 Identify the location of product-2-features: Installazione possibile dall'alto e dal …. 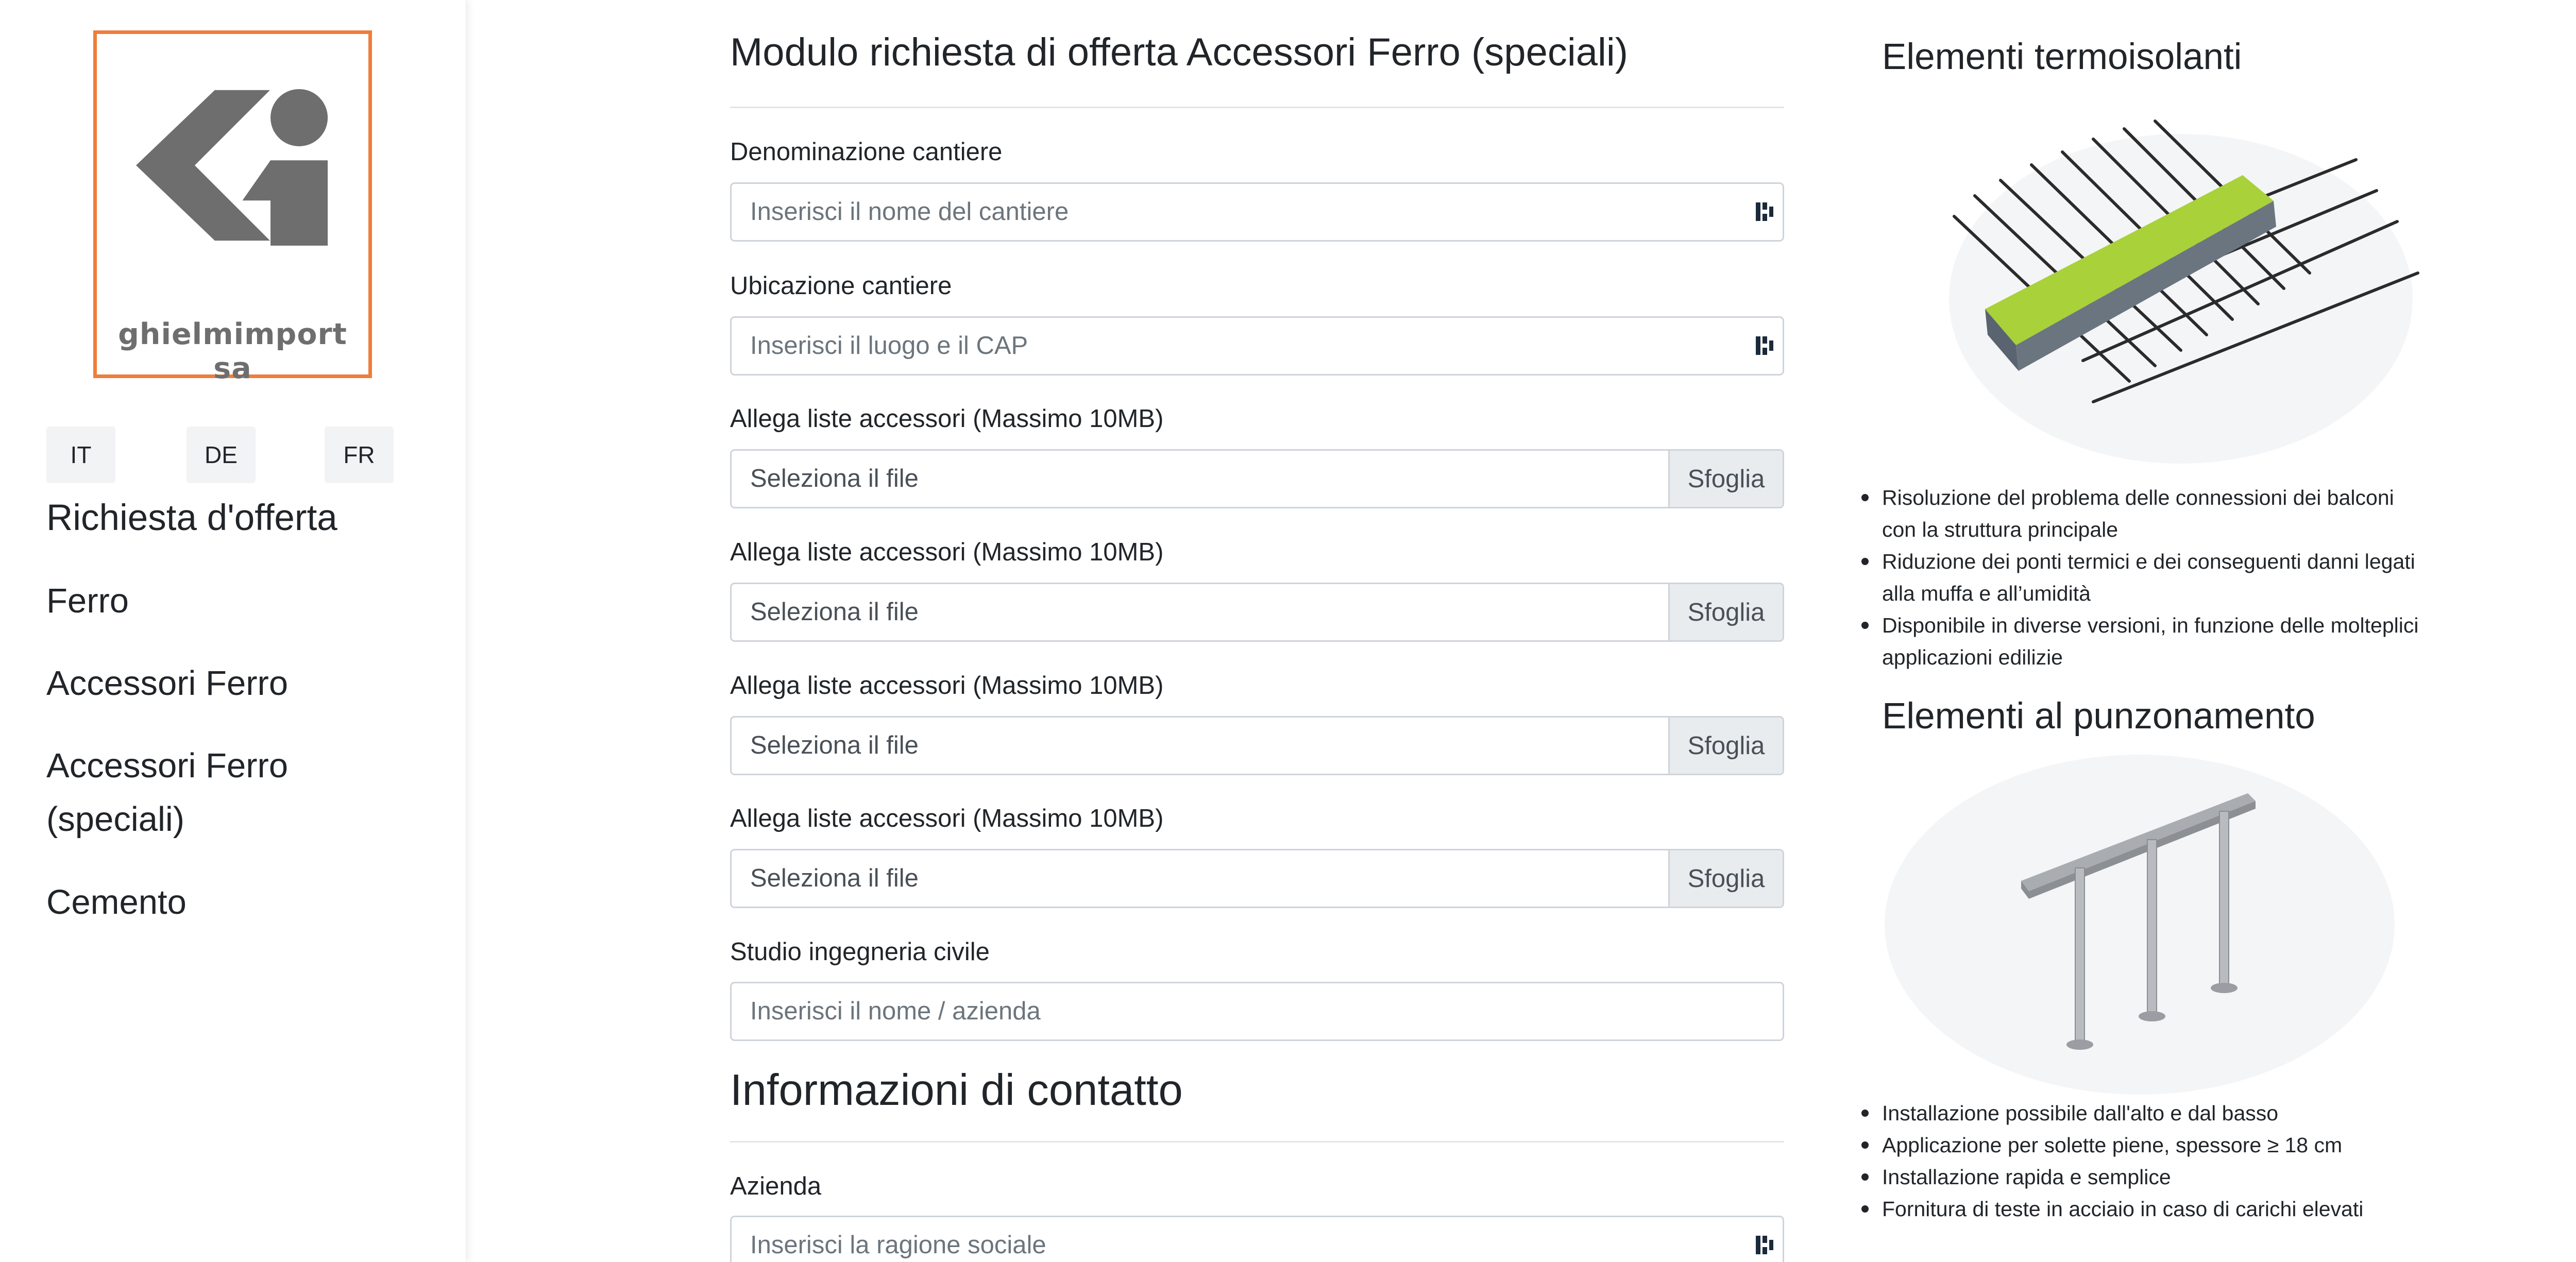
(2144, 1161).